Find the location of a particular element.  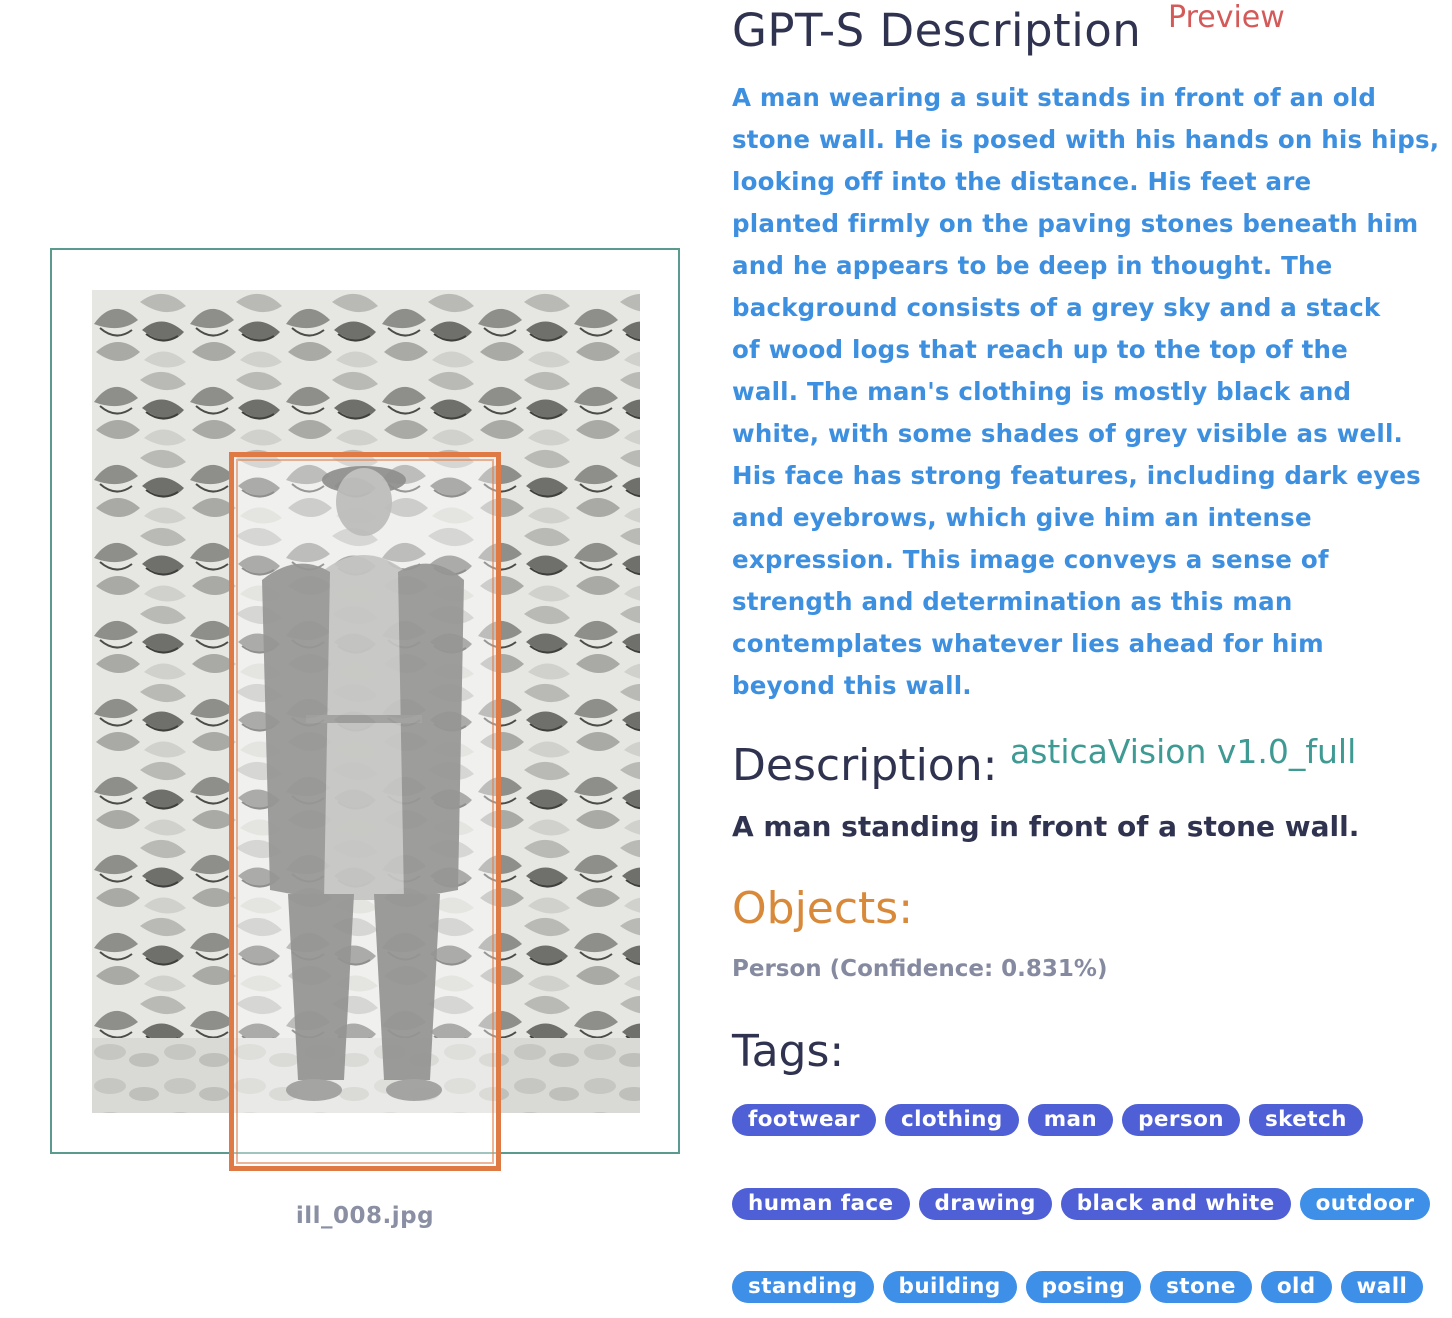

preview-badge: Preview is located at coordinates (1226, 17).